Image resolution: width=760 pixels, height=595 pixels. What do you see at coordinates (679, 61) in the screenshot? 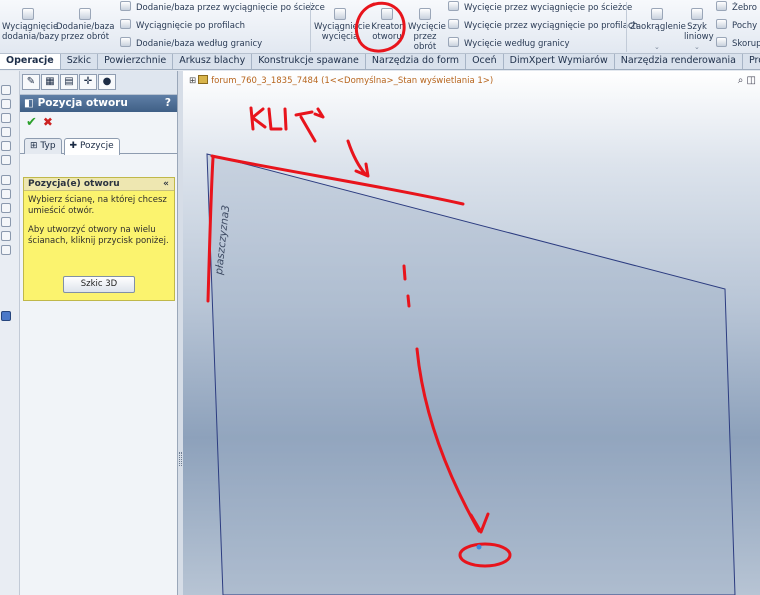
I see `tab-narzedzia-renderowania: Narzędzia renderowania` at bounding box center [679, 61].